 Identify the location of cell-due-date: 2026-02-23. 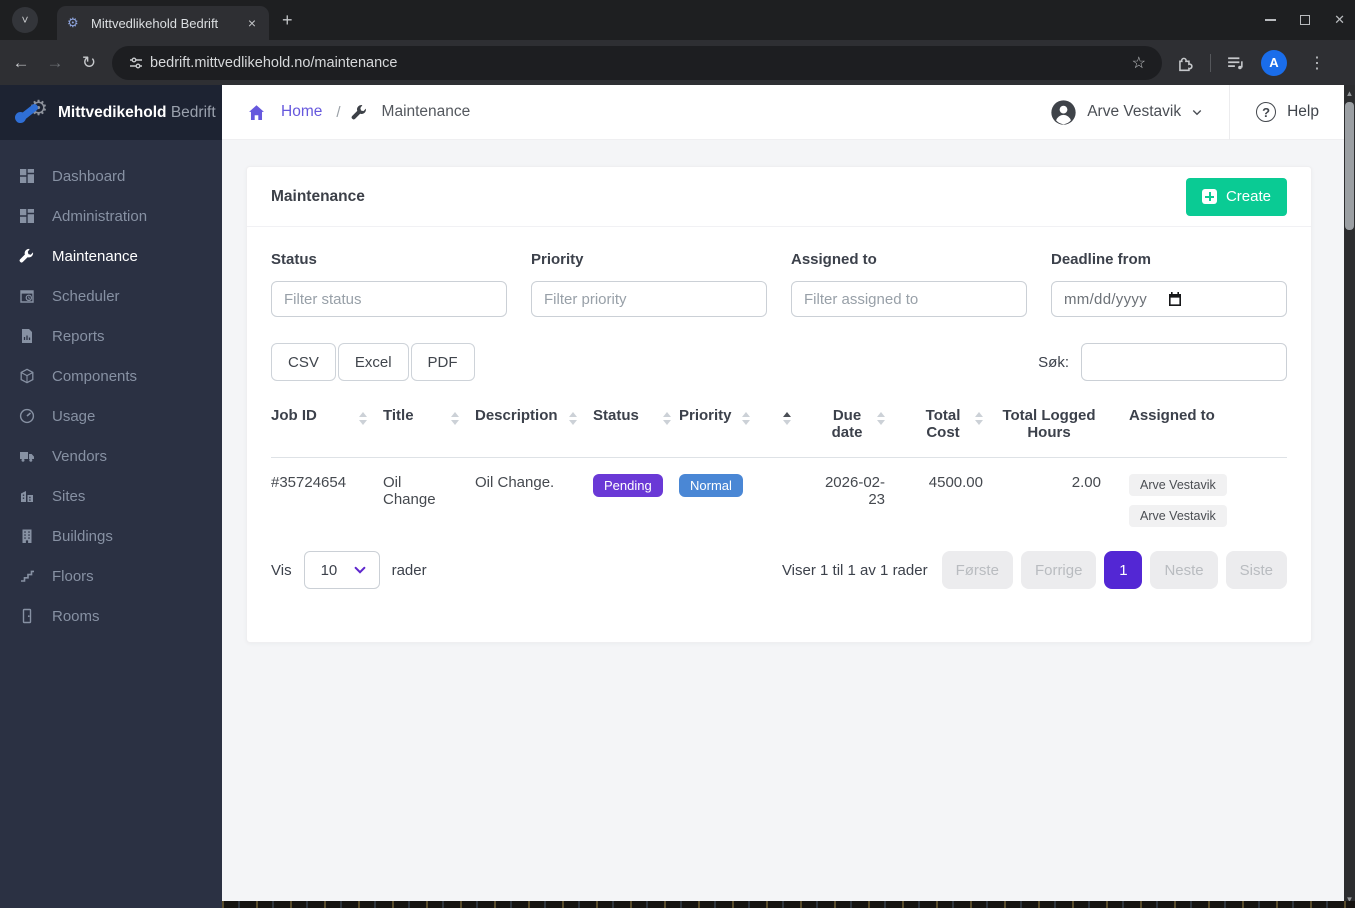
(841, 496).